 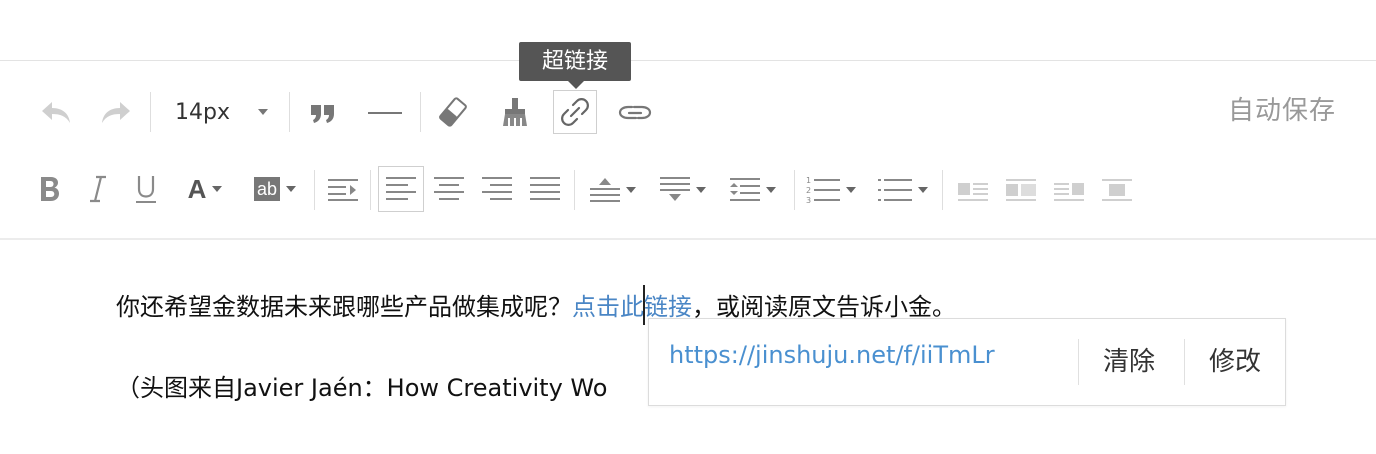 I want to click on unlink-icon, so click(x=635, y=112).